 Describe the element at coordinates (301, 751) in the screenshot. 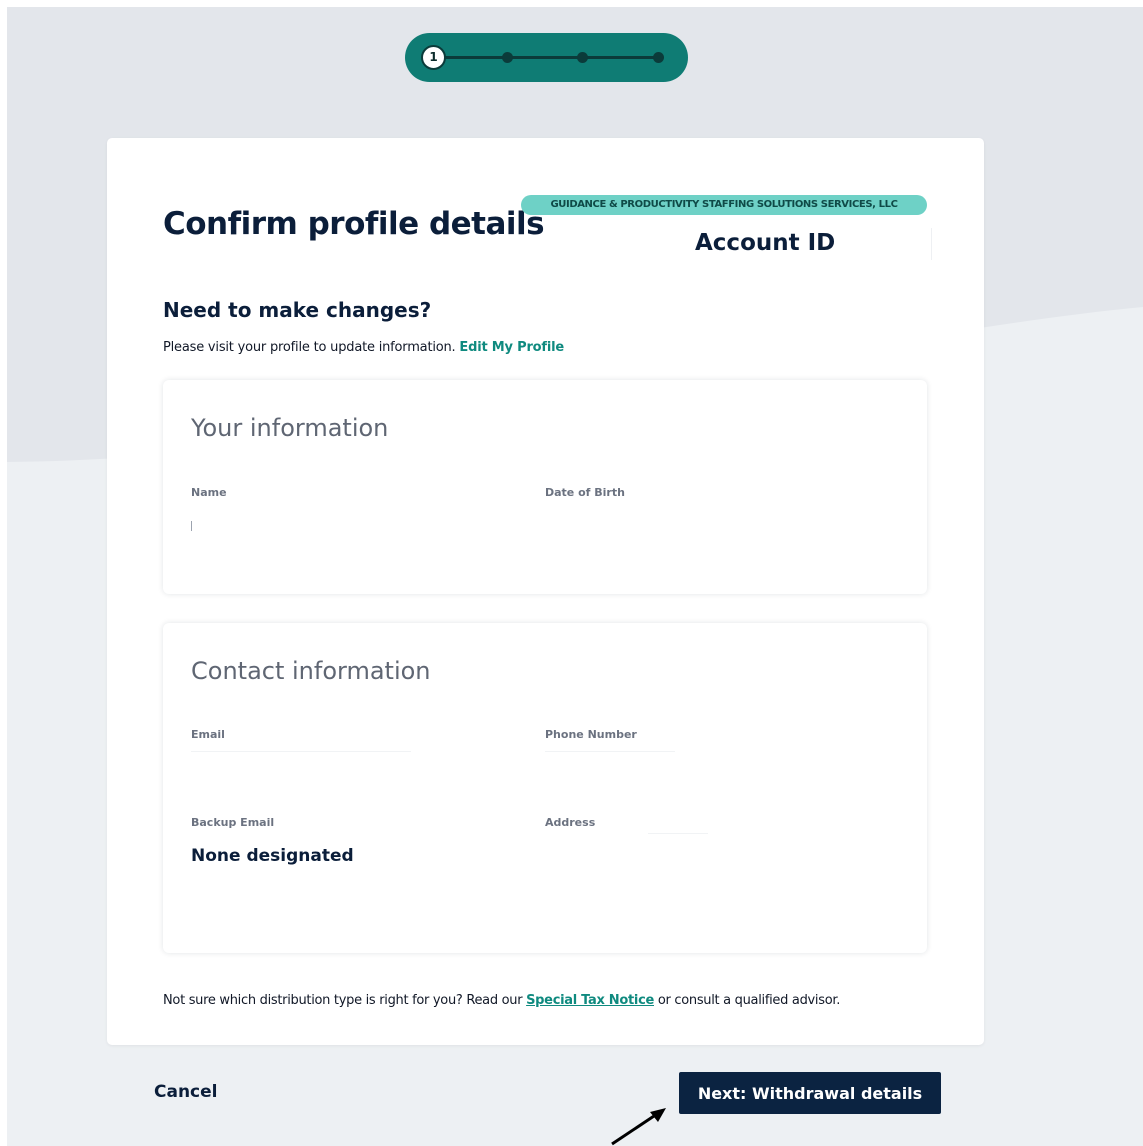

I see `email-value-placeholder` at that location.